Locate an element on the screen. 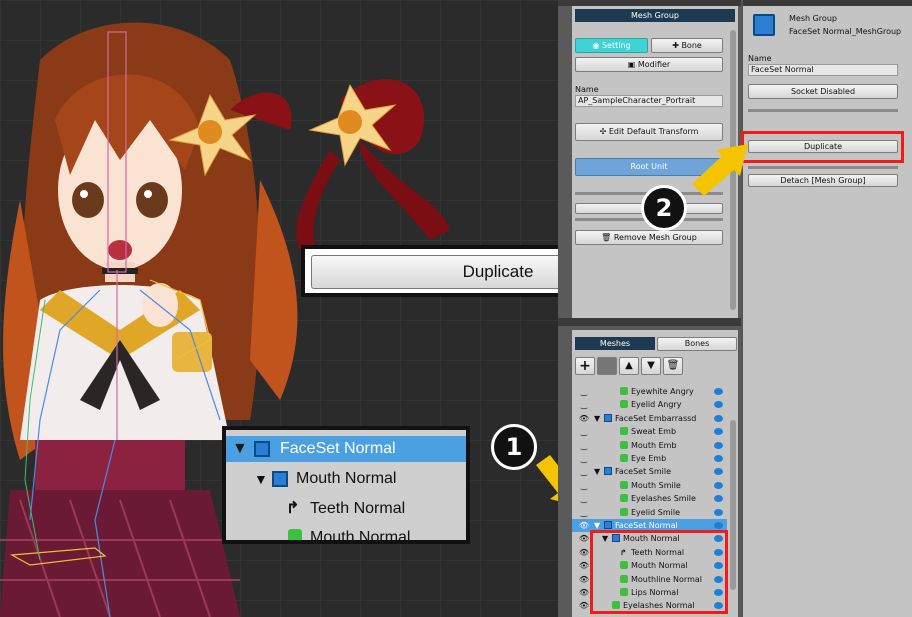 This screenshot has width=912, height=617. duplicate-highlight-box is located at coordinates (822, 147).